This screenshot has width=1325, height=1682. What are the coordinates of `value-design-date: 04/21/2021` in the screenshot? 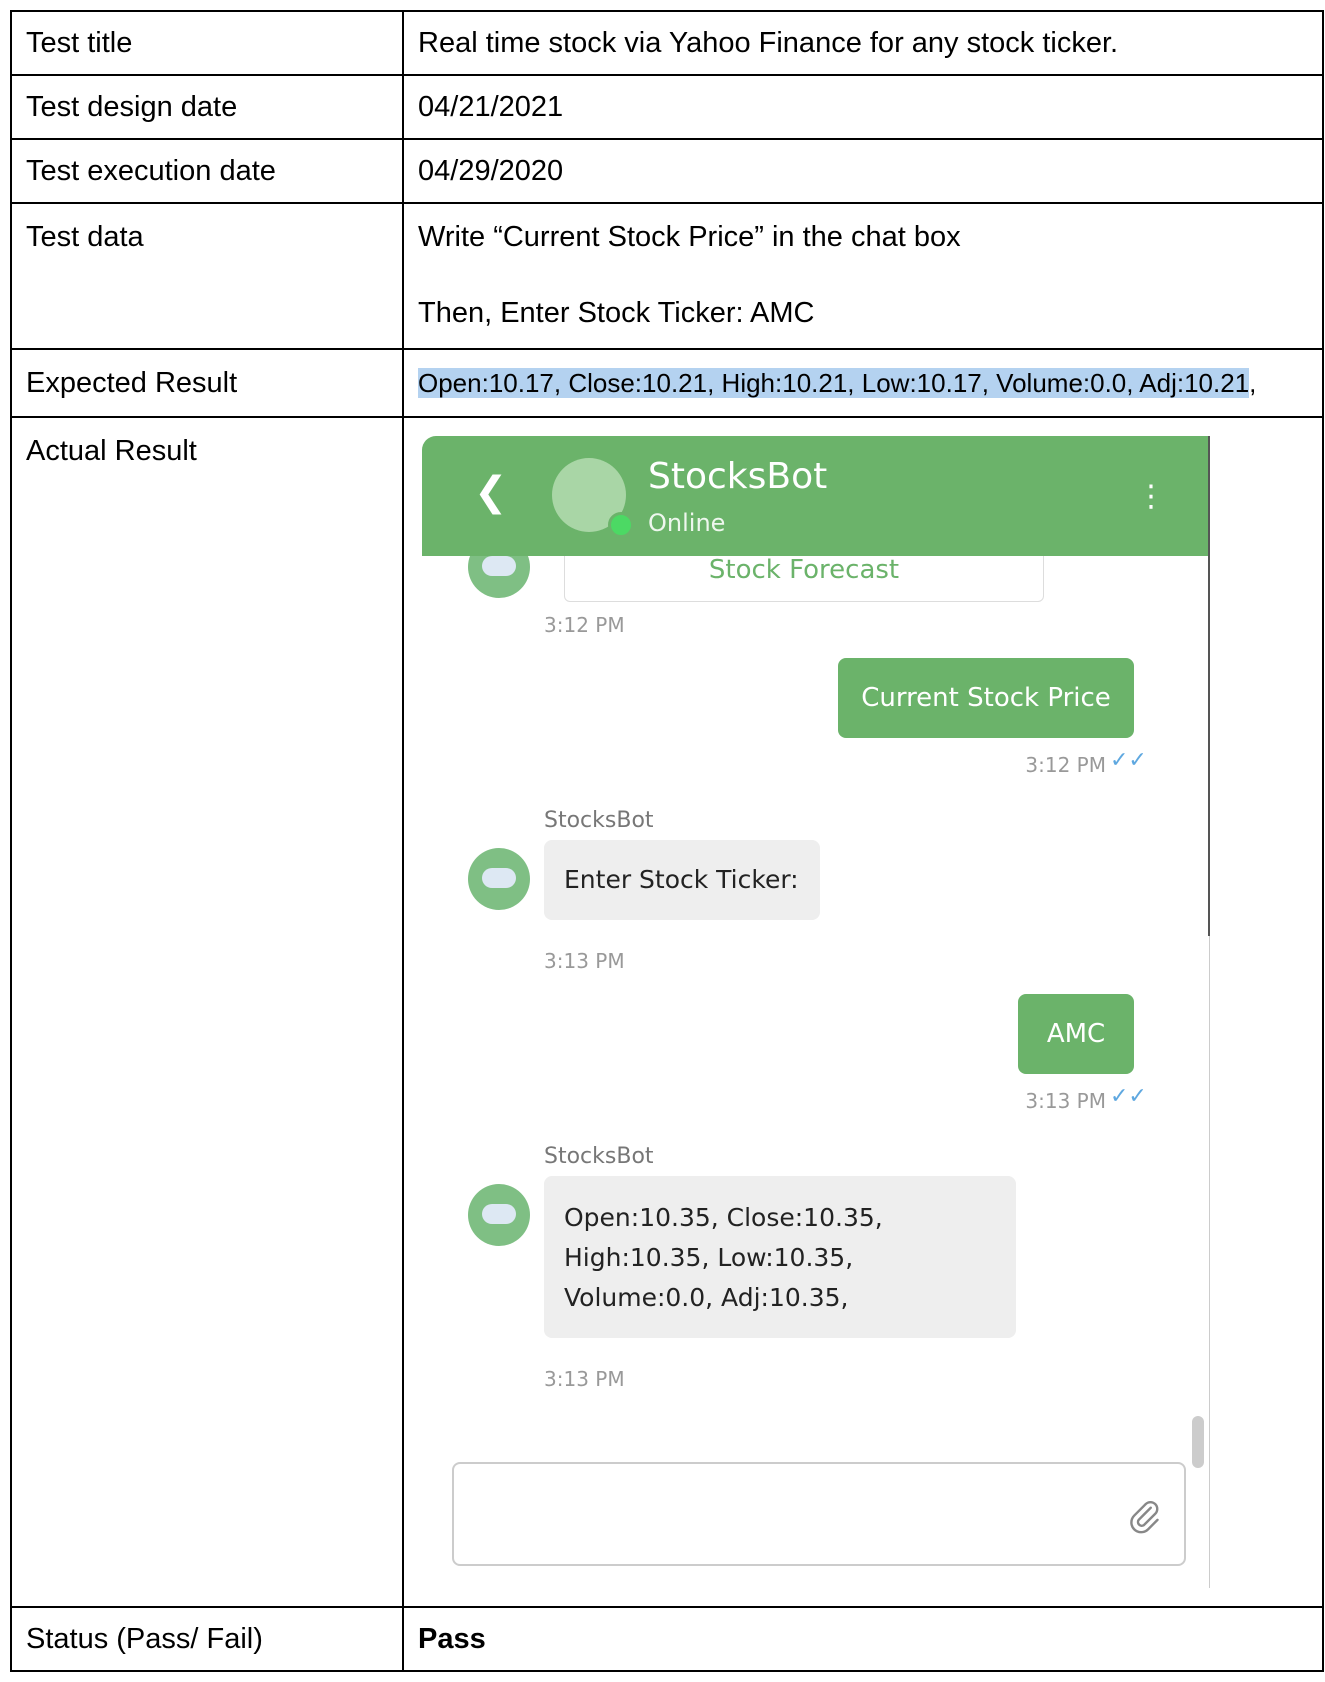 It's located at (863, 107).